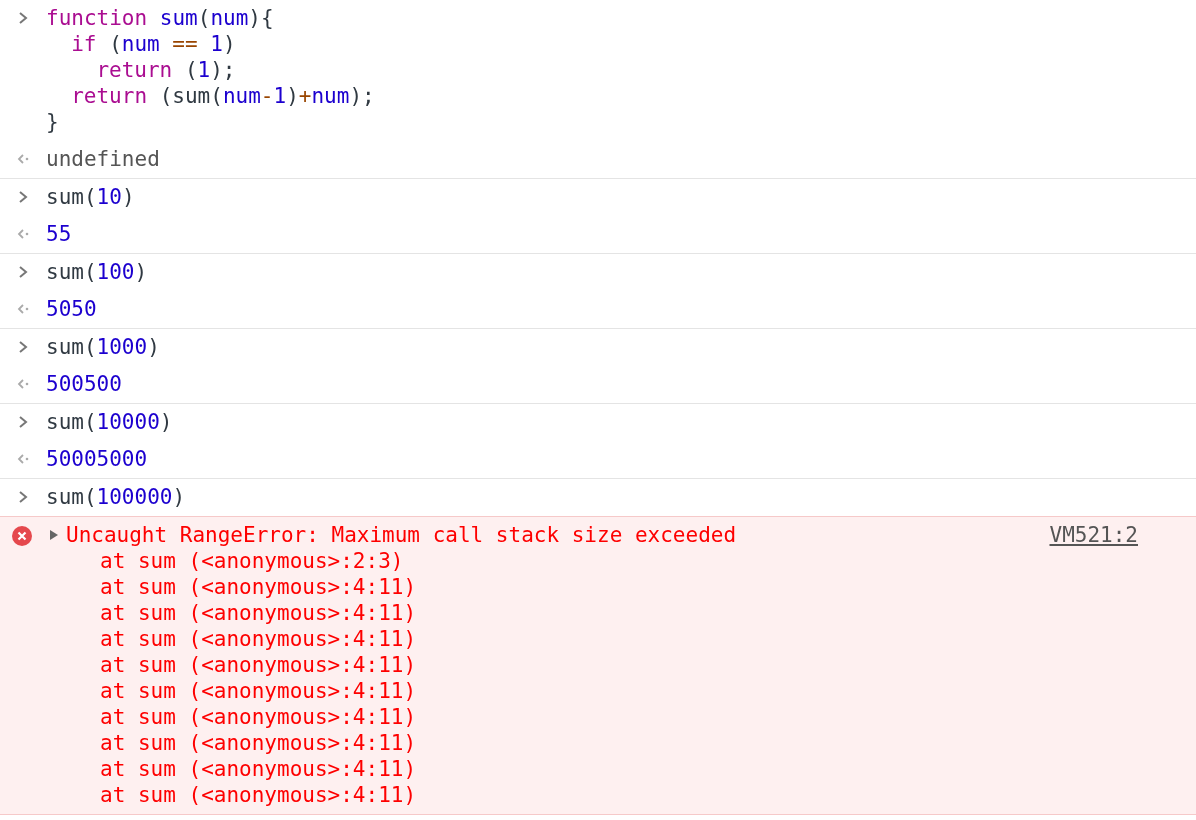 This screenshot has width=1196, height=820. I want to click on code-line: sum(10), so click(90, 197).